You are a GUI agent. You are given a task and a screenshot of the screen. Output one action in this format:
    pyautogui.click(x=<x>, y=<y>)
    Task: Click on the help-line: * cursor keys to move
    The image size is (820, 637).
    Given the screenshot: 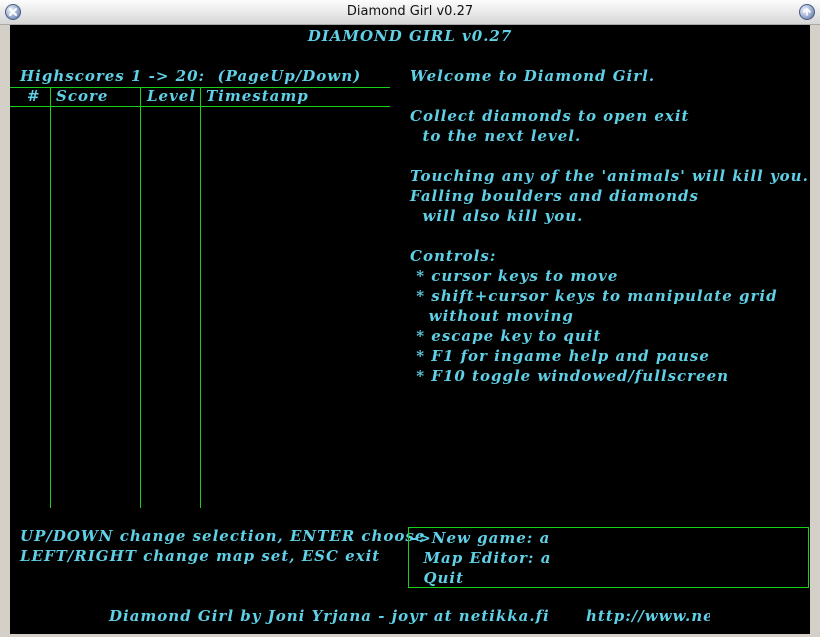 What is the action you would take?
    pyautogui.click(x=514, y=276)
    